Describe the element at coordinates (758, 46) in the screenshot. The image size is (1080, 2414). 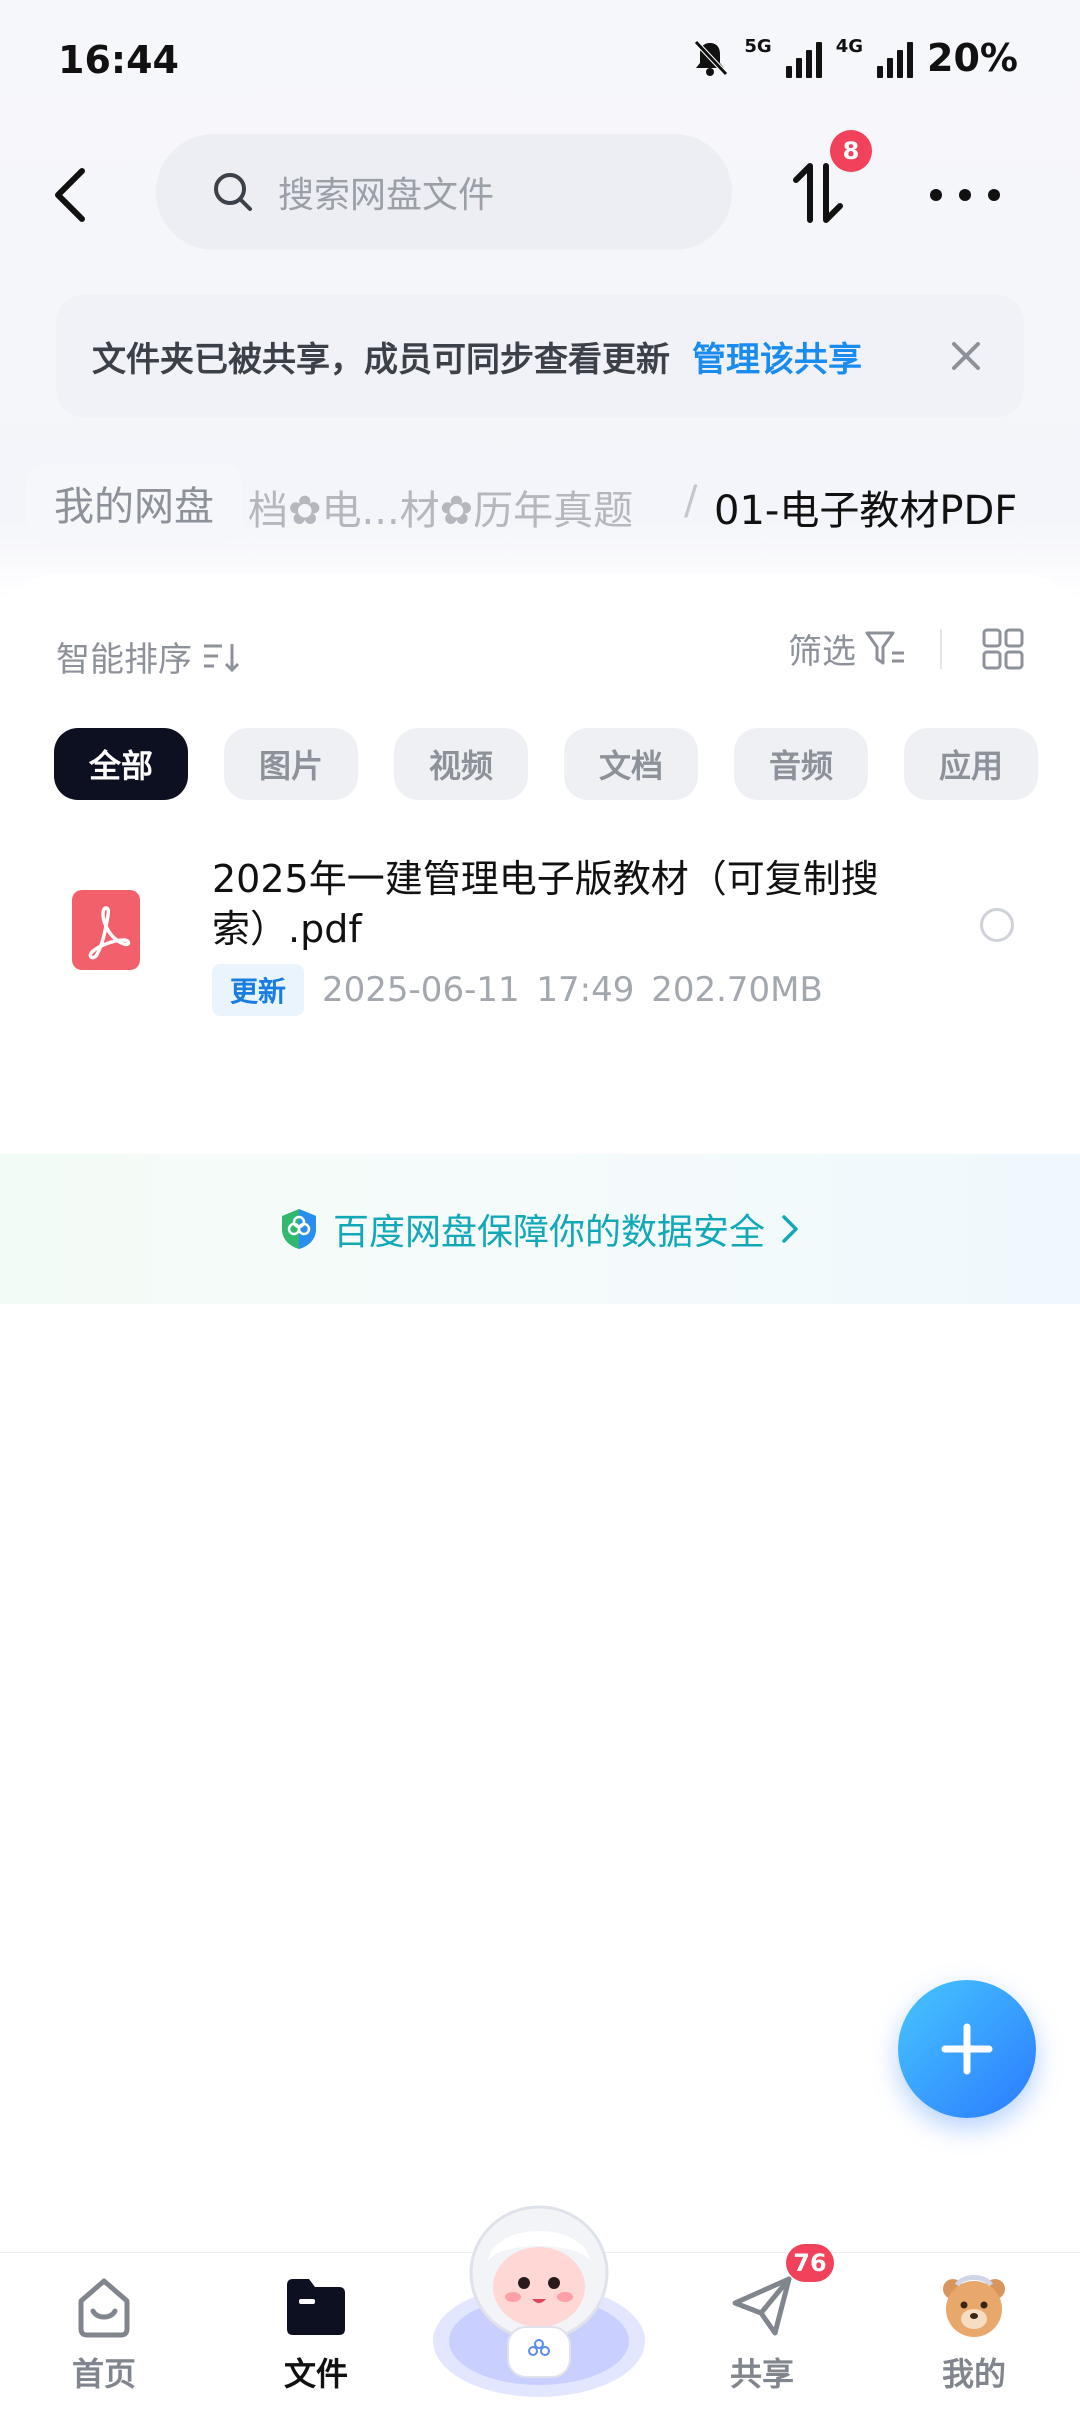
I see `network-label-1: 5G` at that location.